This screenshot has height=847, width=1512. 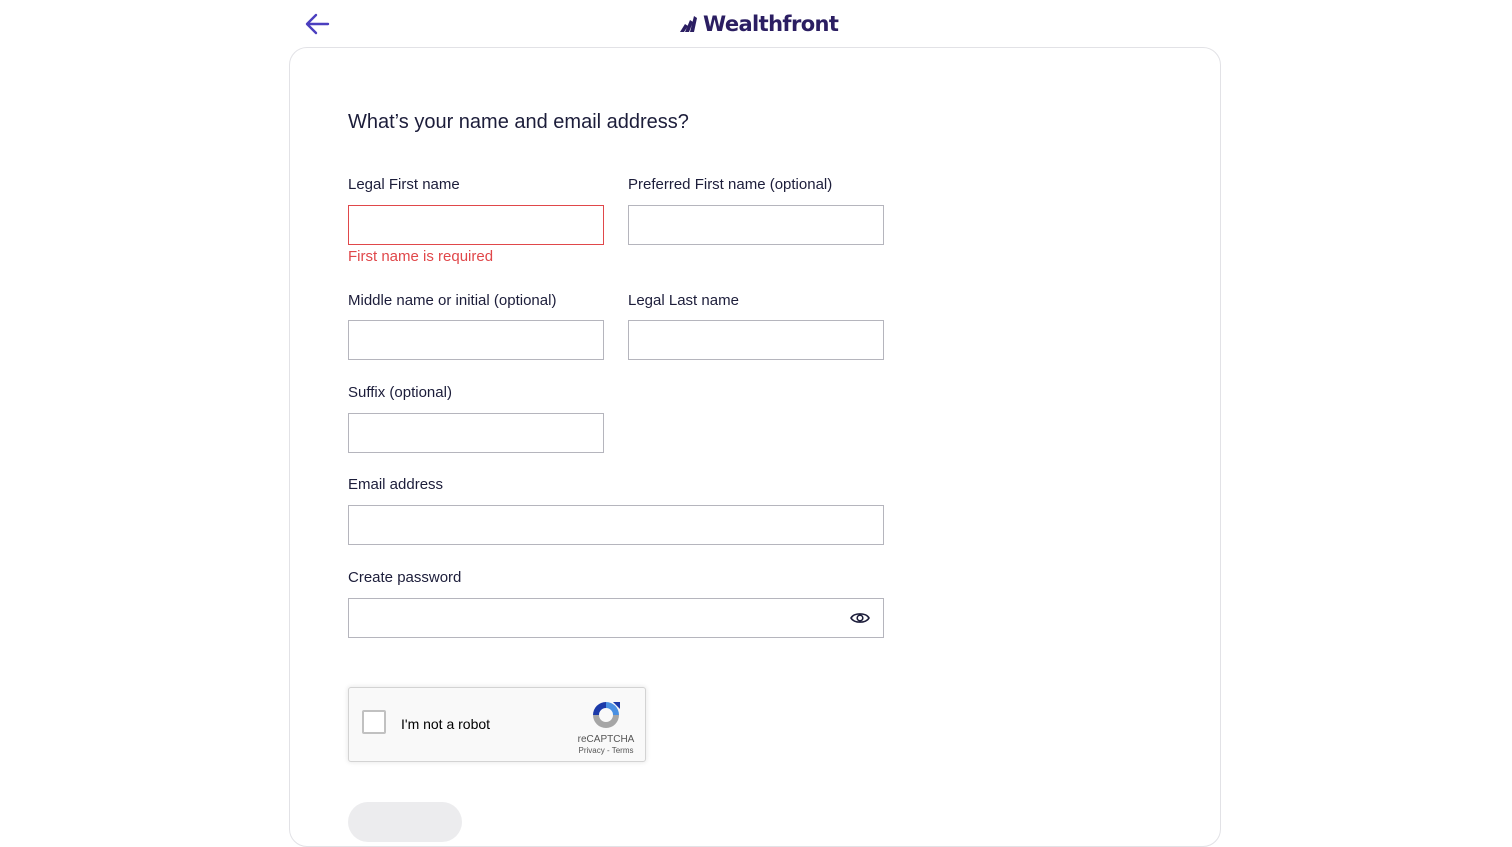 I want to click on last-name-field, so click(x=756, y=340).